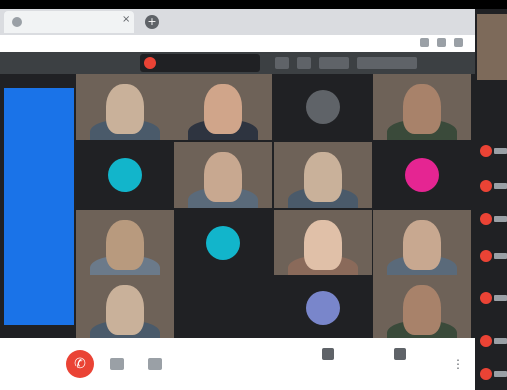 This screenshot has height=390, width=507. What do you see at coordinates (433, 43) in the screenshot?
I see `browser-toolbar-icons` at bounding box center [433, 43].